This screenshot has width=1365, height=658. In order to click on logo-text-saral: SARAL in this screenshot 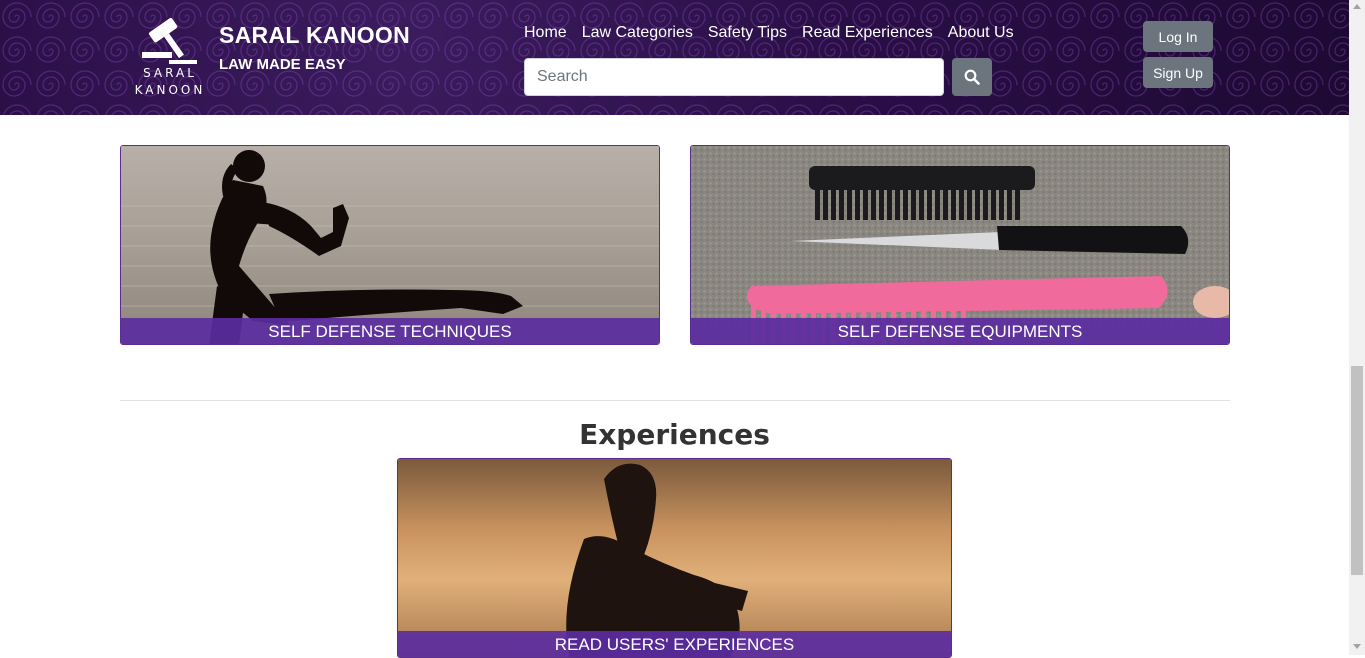, I will do `click(170, 73)`.